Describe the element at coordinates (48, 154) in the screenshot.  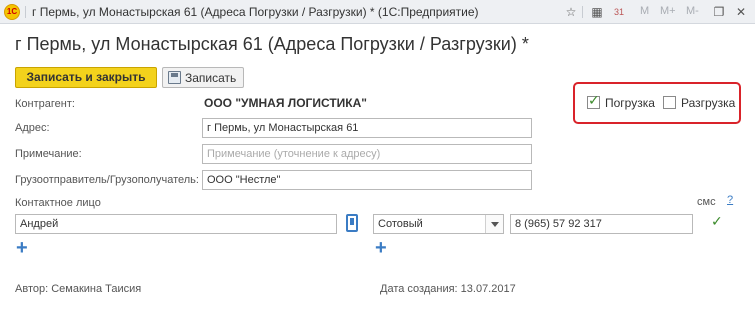
I see `note-label: Примечание:` at that location.